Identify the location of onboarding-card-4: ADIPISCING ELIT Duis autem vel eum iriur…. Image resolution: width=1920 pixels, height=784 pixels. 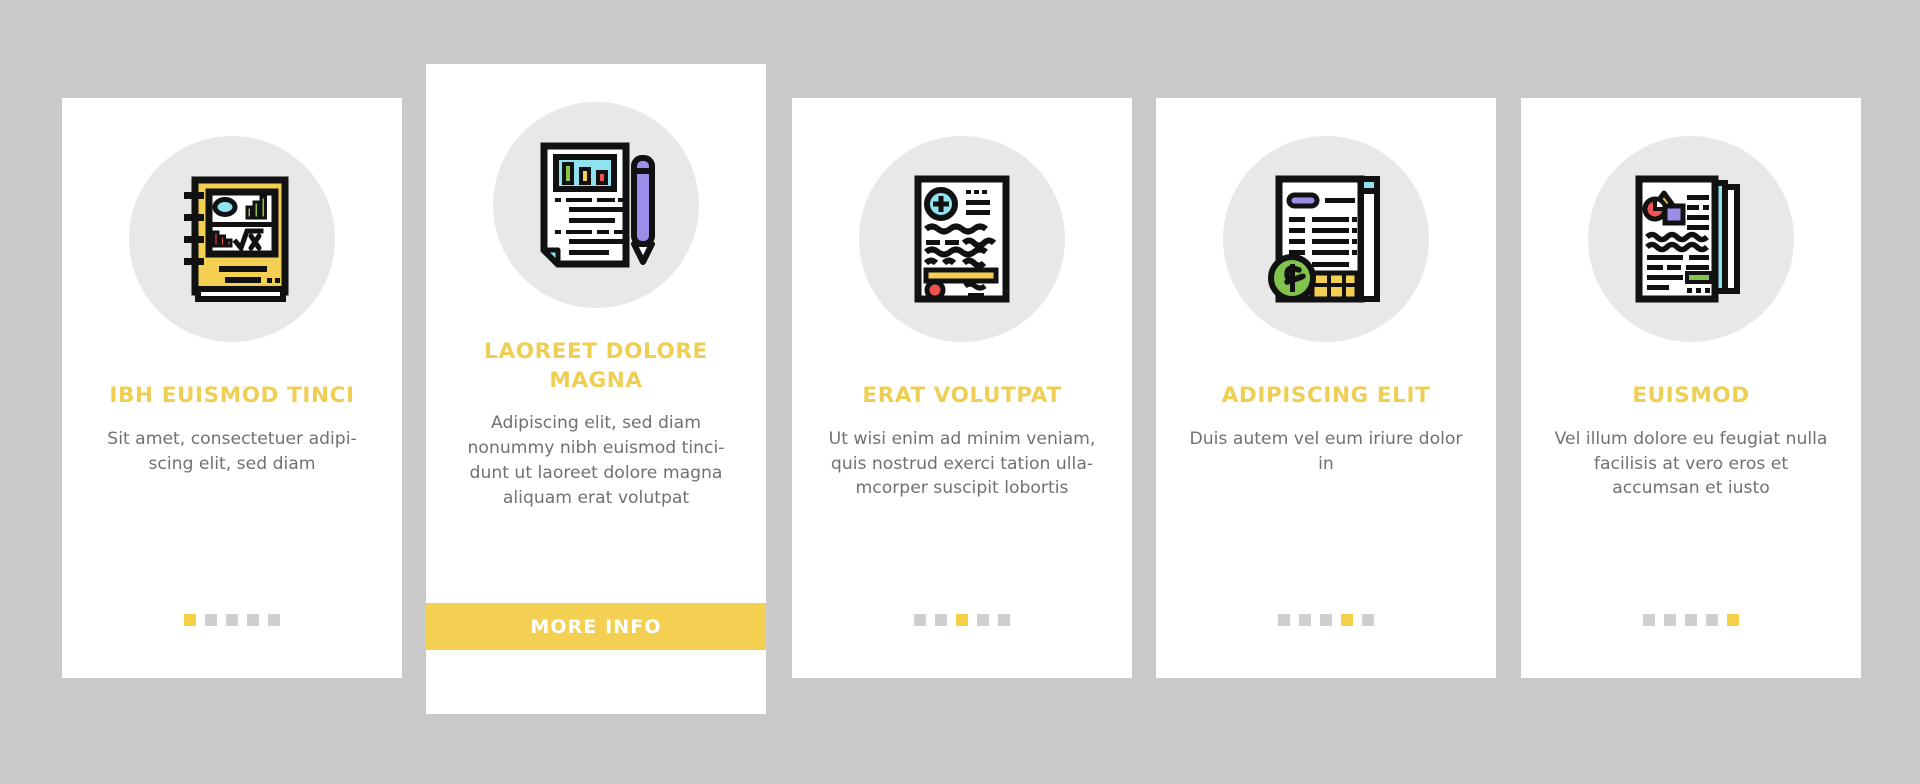
(1326, 388).